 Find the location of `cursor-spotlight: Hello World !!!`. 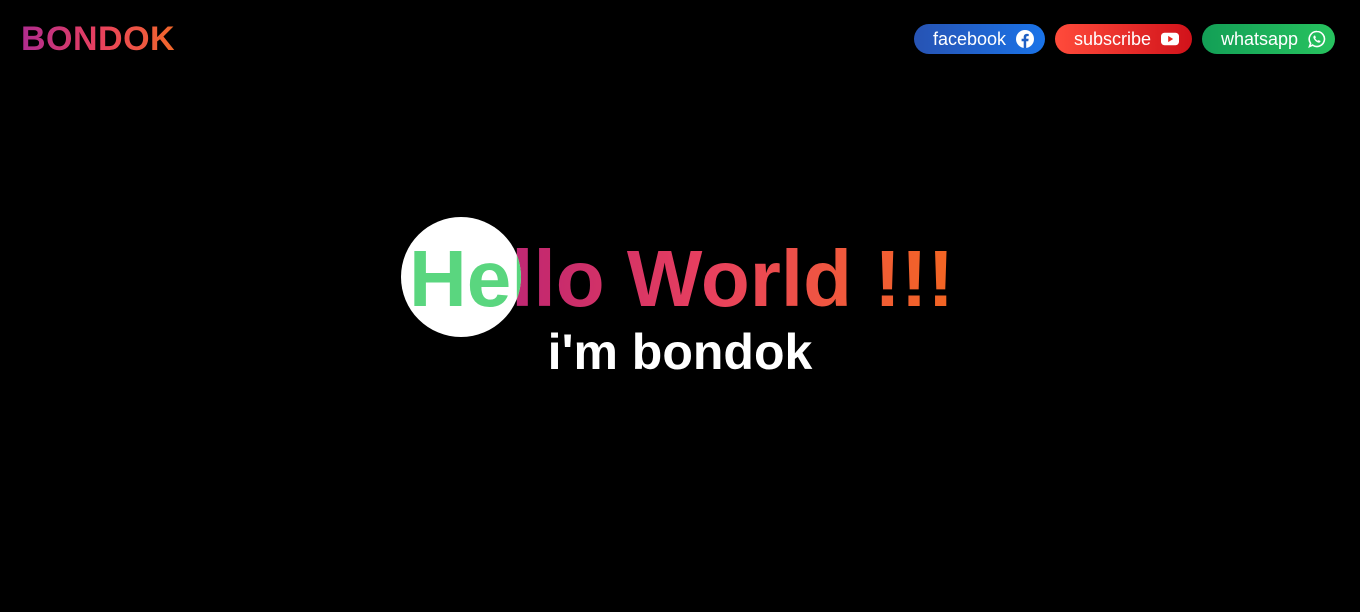

cursor-spotlight: Hello World !!! is located at coordinates (461, 277).